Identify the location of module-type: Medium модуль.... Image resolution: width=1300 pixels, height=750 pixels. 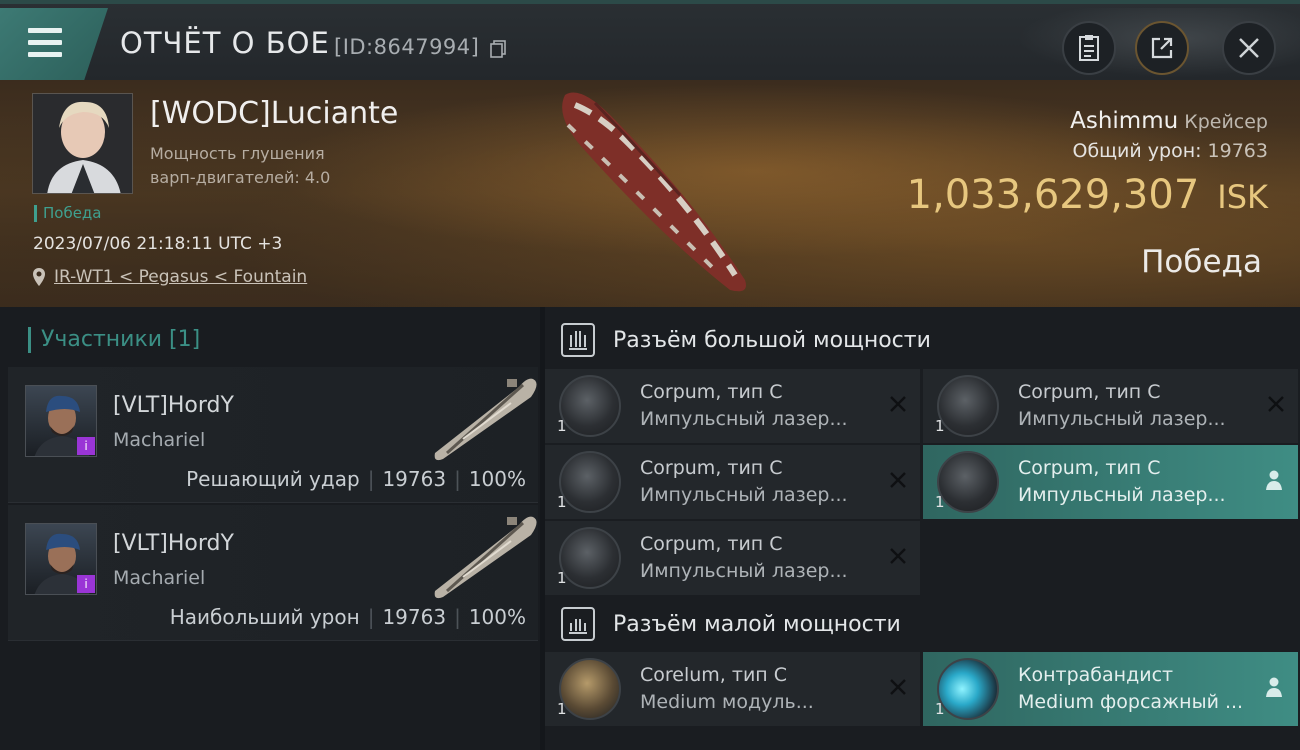
(727, 702).